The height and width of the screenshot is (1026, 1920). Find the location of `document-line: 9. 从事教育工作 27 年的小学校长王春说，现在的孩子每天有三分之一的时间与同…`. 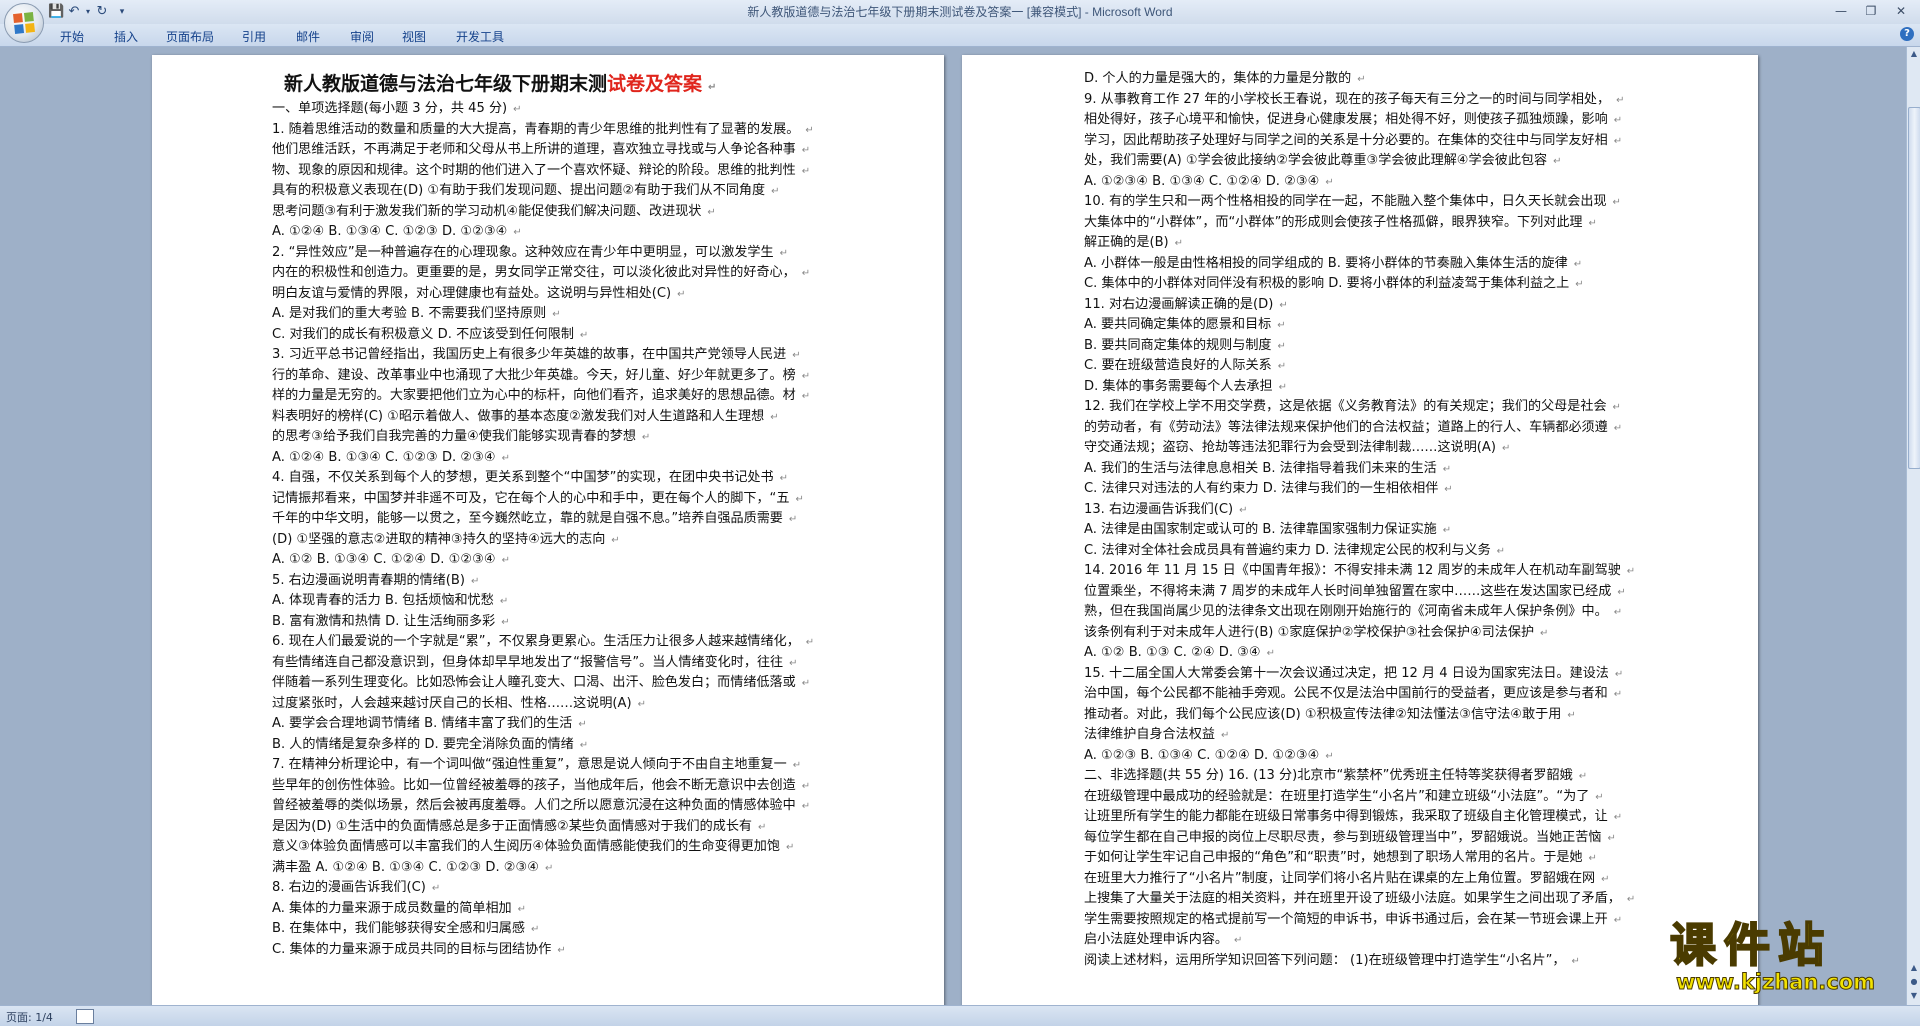

document-line: 9. 从事教育工作 27 年的小学校长王春说，现在的孩子每天有三分之一的时间与同… is located at coordinates (1361, 100).